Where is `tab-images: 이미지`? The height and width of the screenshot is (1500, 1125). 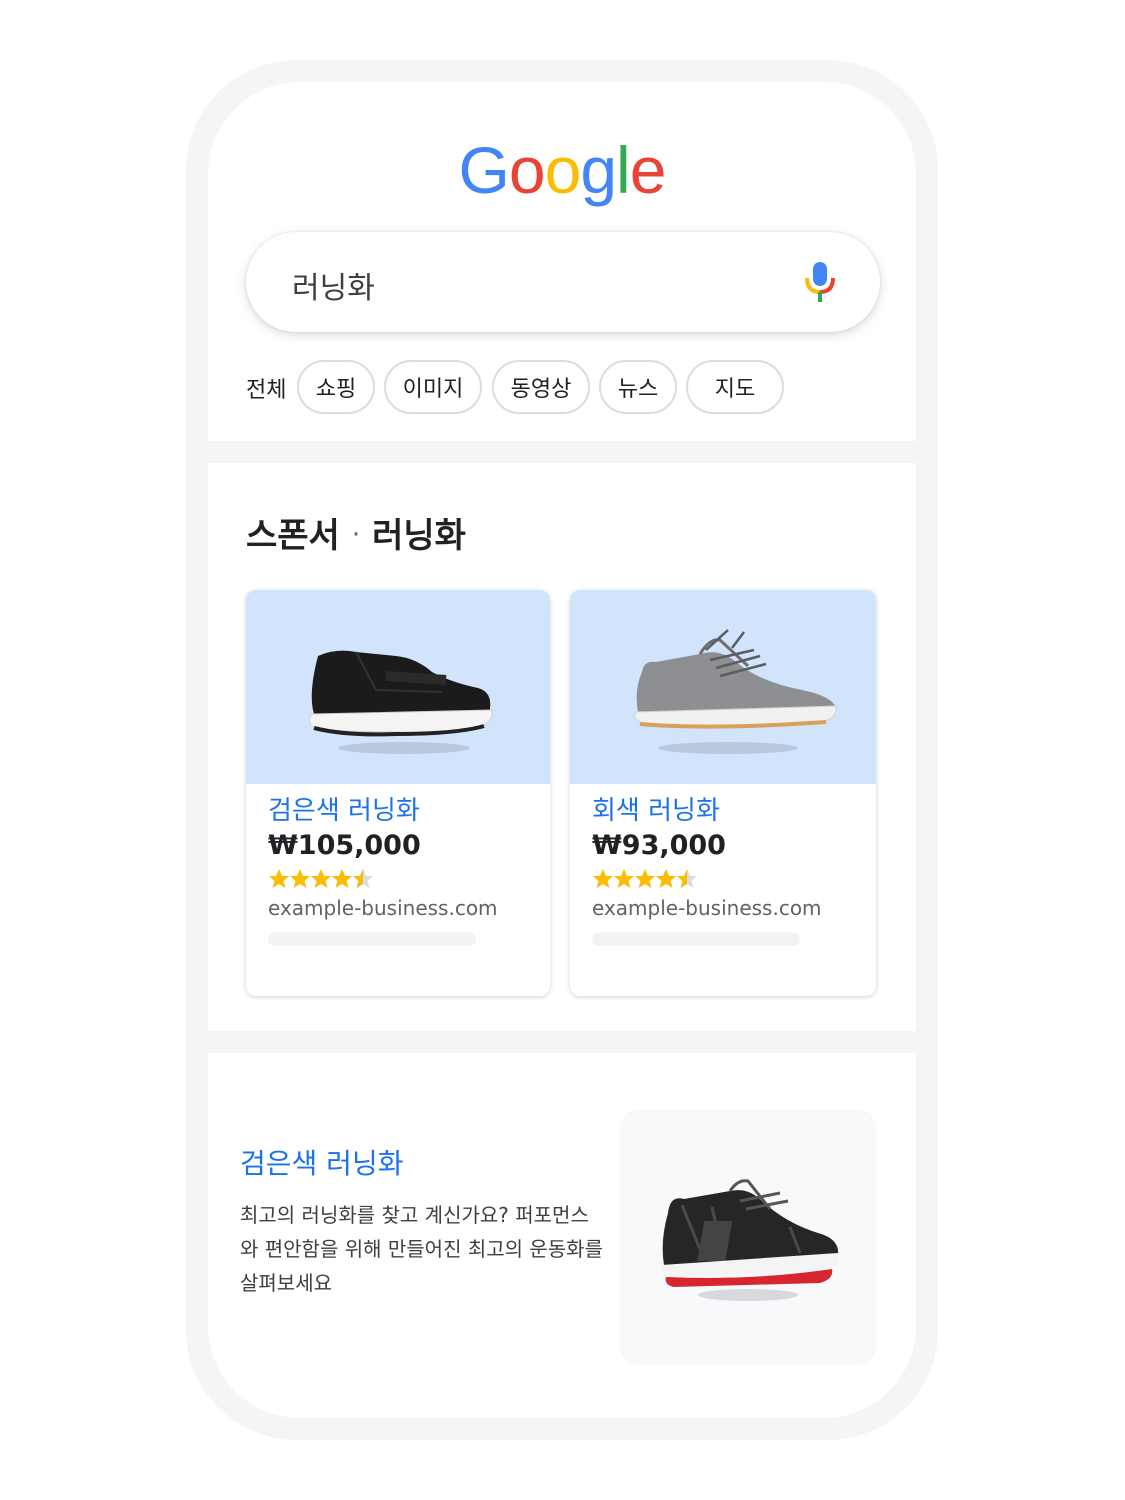 tab-images: 이미지 is located at coordinates (433, 387).